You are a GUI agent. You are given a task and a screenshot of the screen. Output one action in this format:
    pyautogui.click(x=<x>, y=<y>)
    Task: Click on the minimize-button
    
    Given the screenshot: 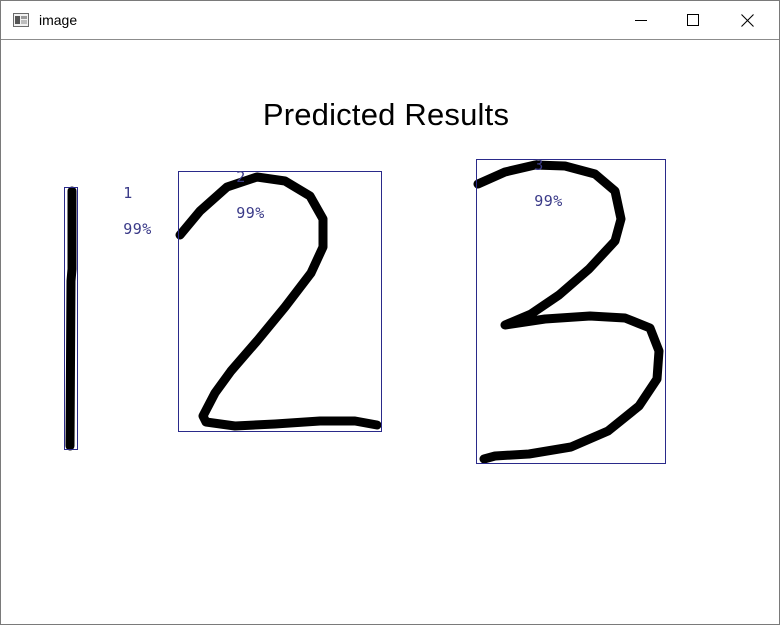 What is the action you would take?
    pyautogui.click(x=641, y=20)
    